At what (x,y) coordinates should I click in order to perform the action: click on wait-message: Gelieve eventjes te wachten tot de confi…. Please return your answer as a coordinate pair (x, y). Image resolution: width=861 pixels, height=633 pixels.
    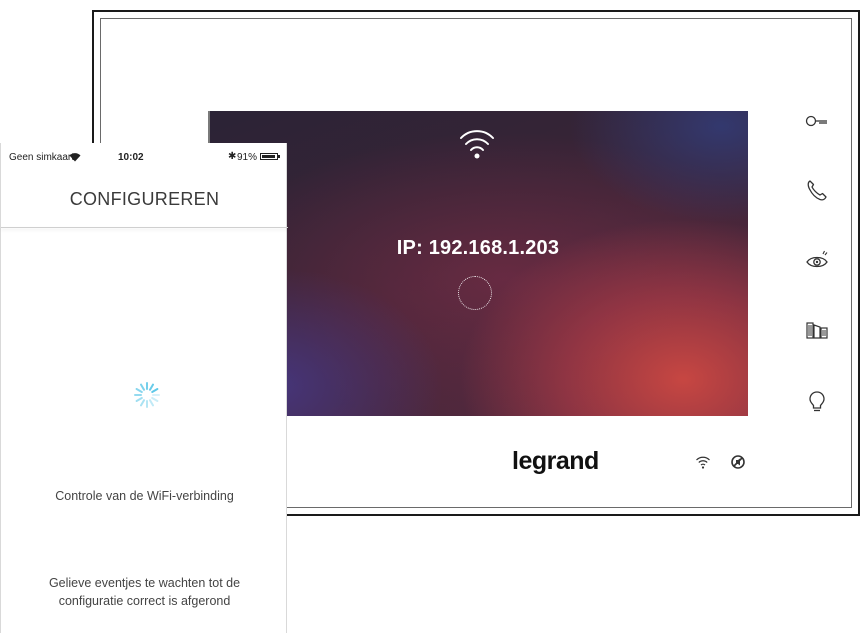
    Looking at the image, I should click on (144, 592).